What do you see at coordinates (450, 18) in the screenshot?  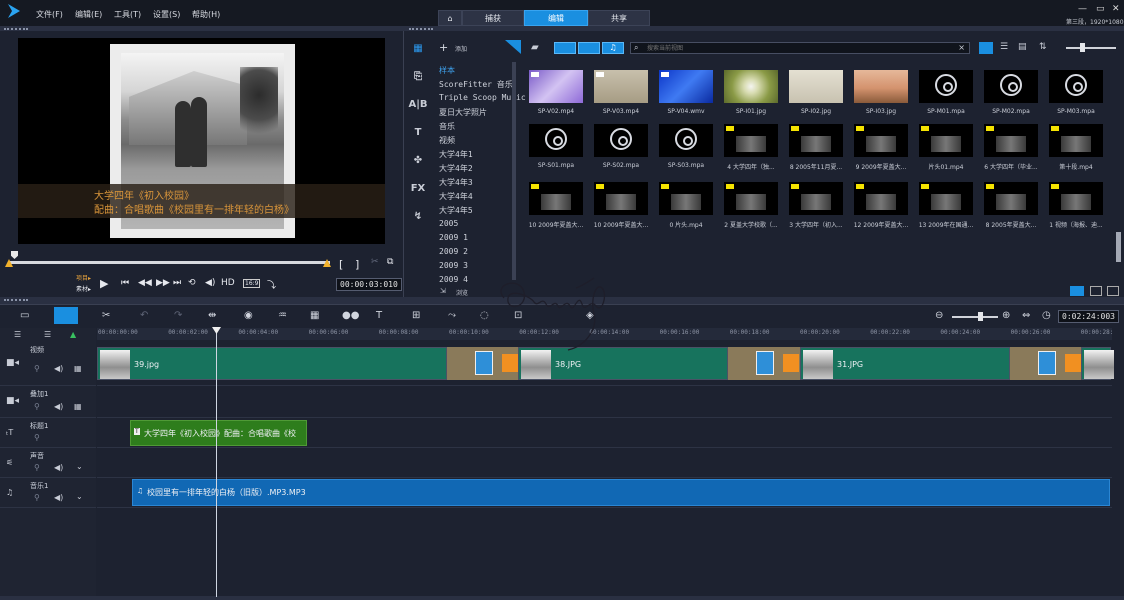 I see `home-tab: ⌂` at bounding box center [450, 18].